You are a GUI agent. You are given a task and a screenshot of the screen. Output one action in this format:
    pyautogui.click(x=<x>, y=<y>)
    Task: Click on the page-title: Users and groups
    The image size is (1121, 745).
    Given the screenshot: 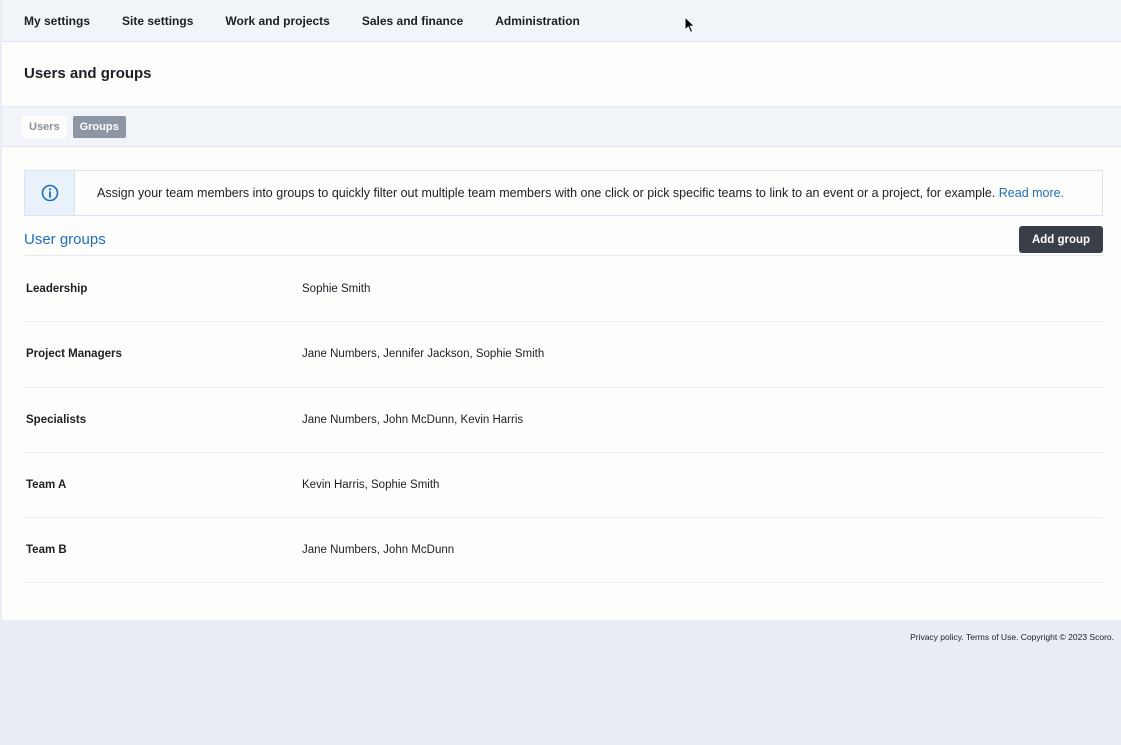 What is the action you would take?
    pyautogui.click(x=88, y=73)
    